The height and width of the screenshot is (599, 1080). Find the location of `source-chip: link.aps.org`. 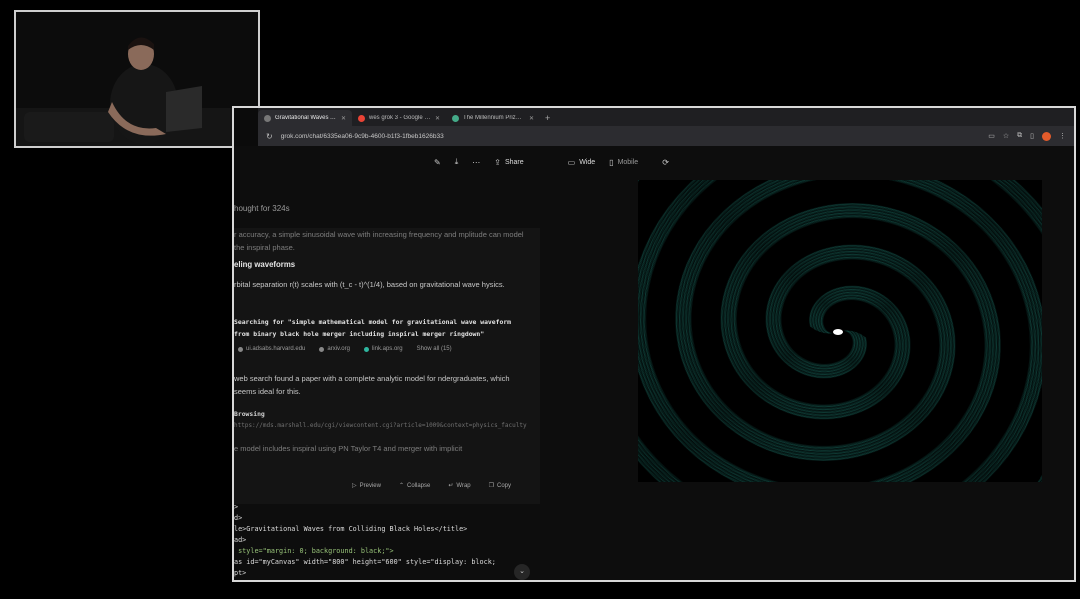

source-chip: link.aps.org is located at coordinates (383, 349).